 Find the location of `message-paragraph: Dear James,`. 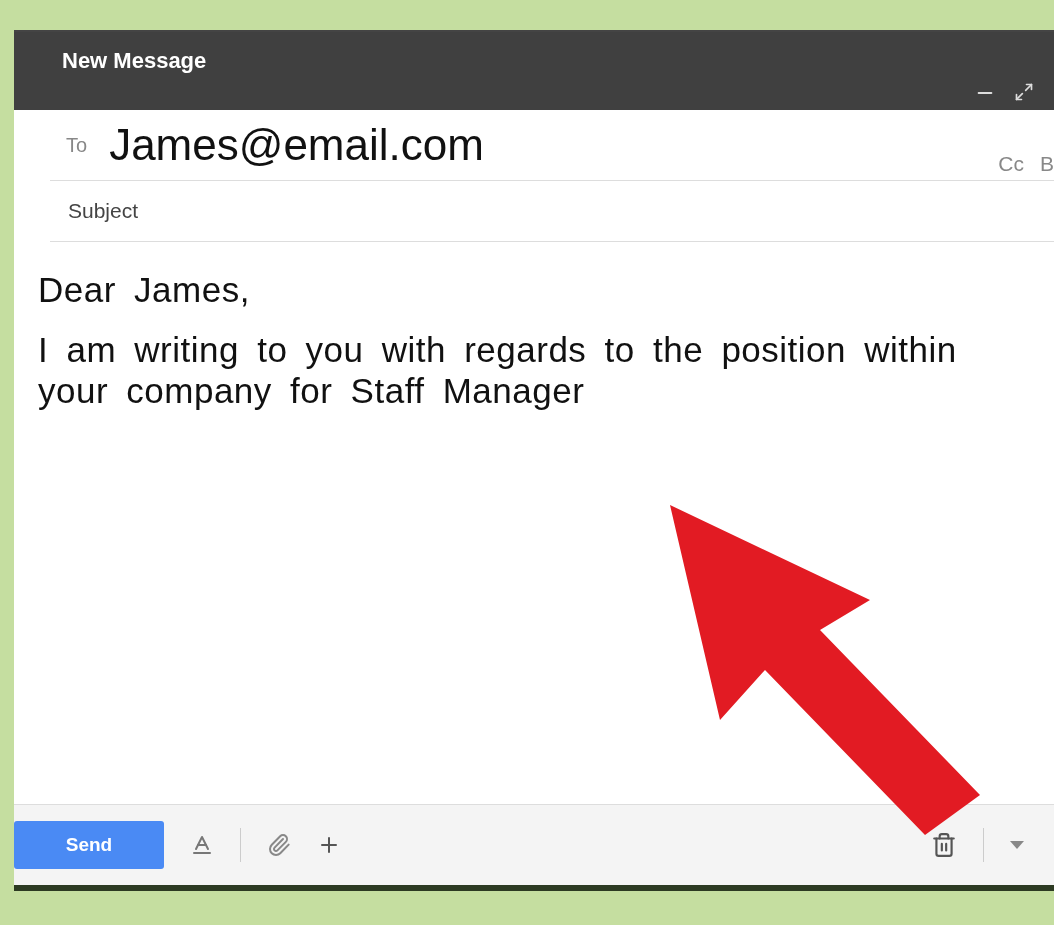

message-paragraph: Dear James, is located at coordinates (144, 290).